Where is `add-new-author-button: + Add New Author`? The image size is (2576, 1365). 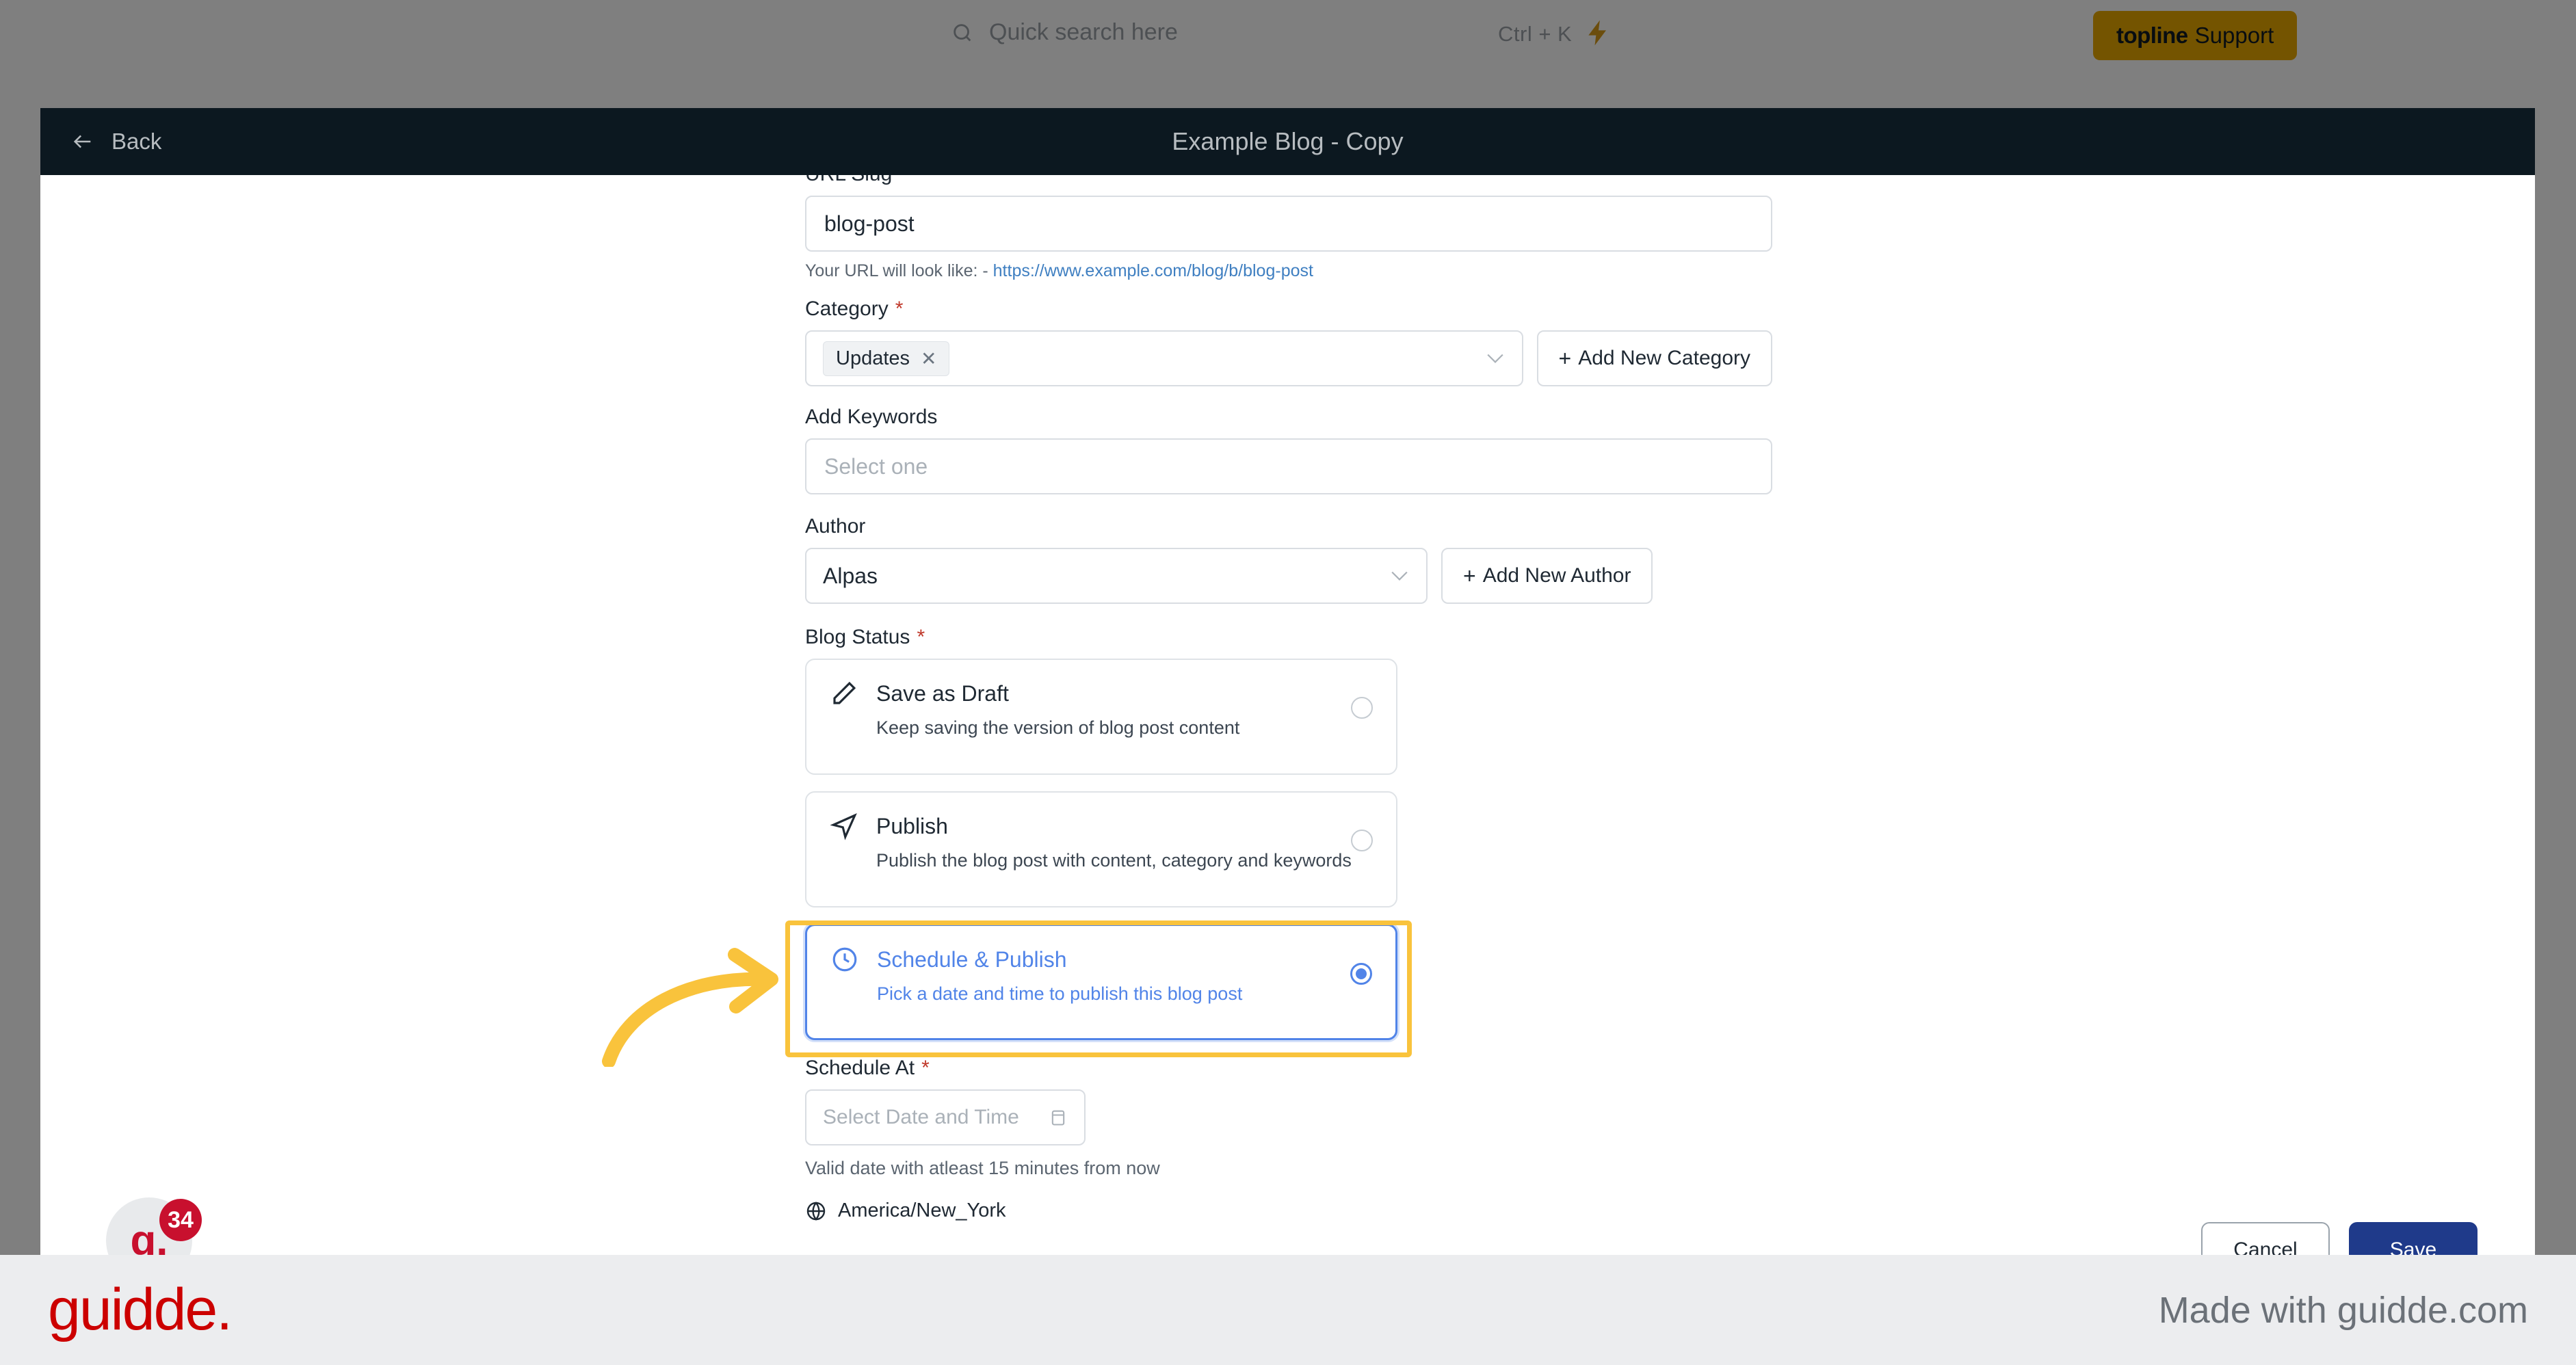
add-new-author-button: + Add New Author is located at coordinates (1547, 576).